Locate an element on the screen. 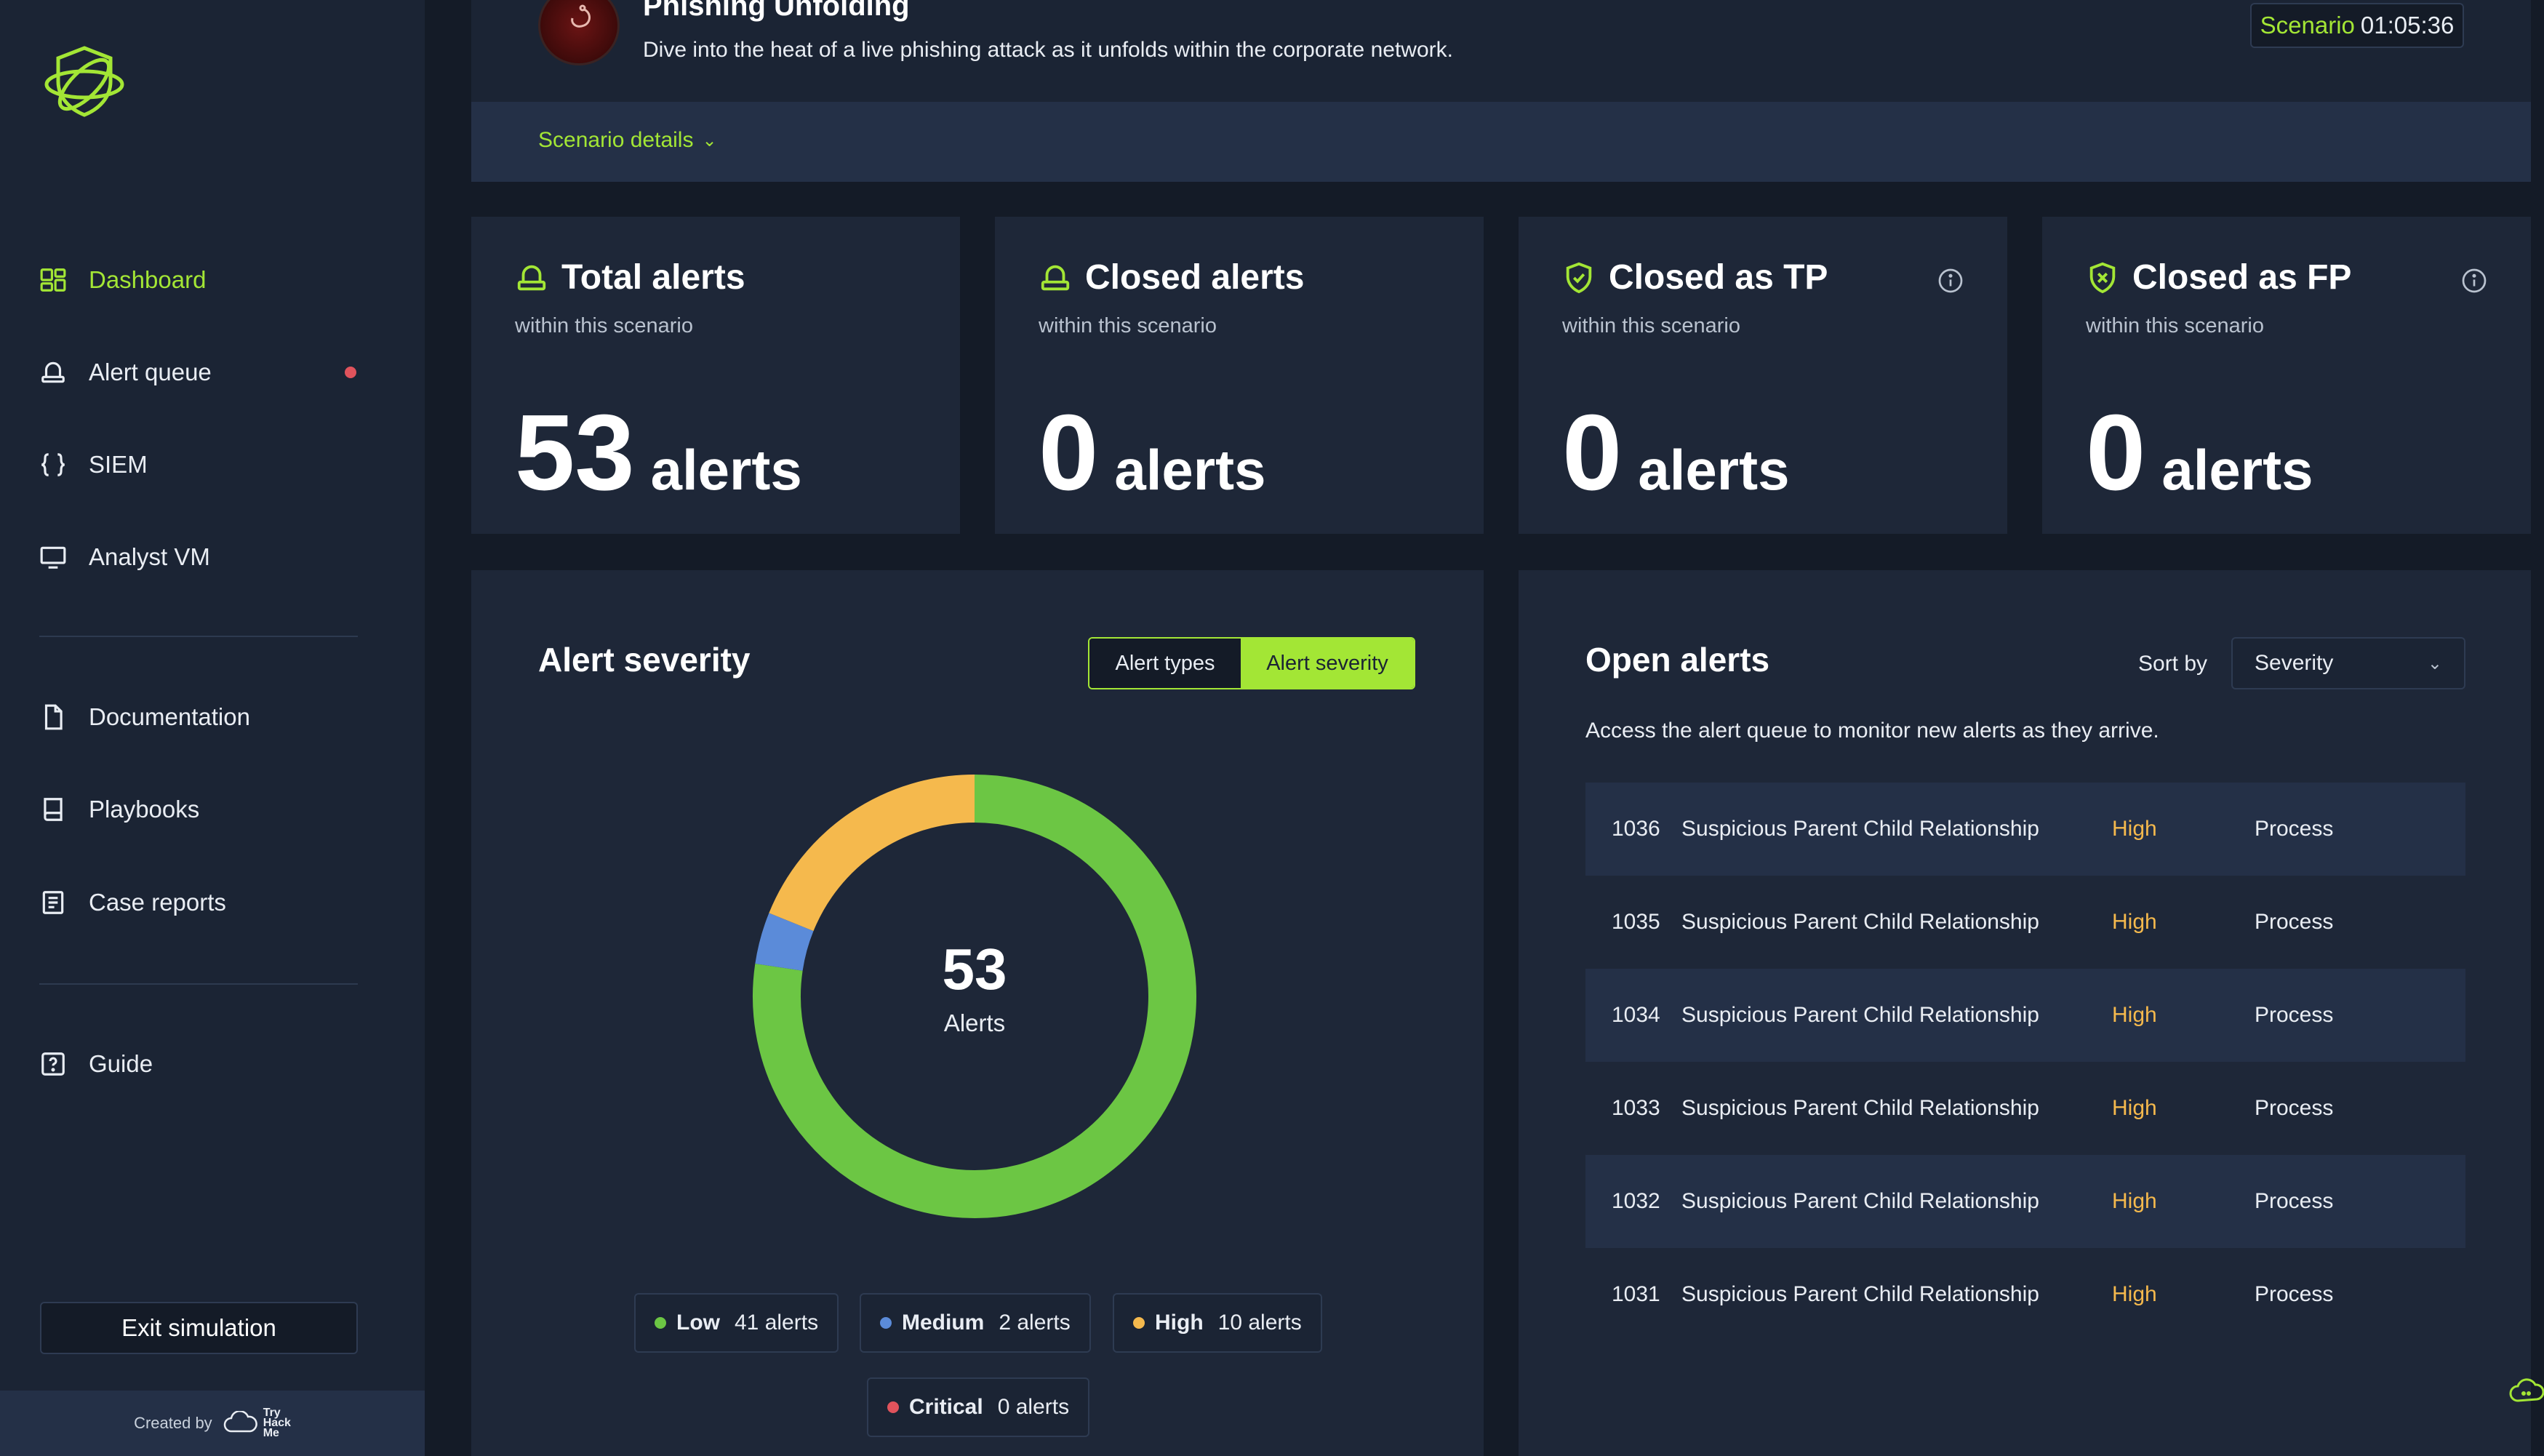  timer-label: Scenario is located at coordinates (2307, 25).